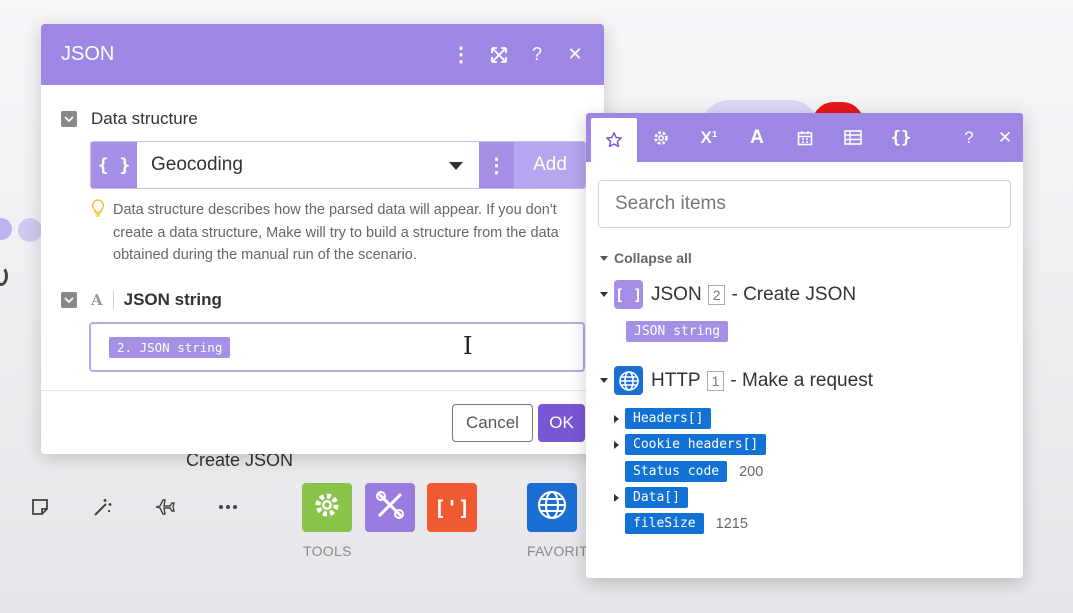 The image size is (1073, 613). What do you see at coordinates (103, 507) in the screenshot?
I see `magic-wand-icon` at bounding box center [103, 507].